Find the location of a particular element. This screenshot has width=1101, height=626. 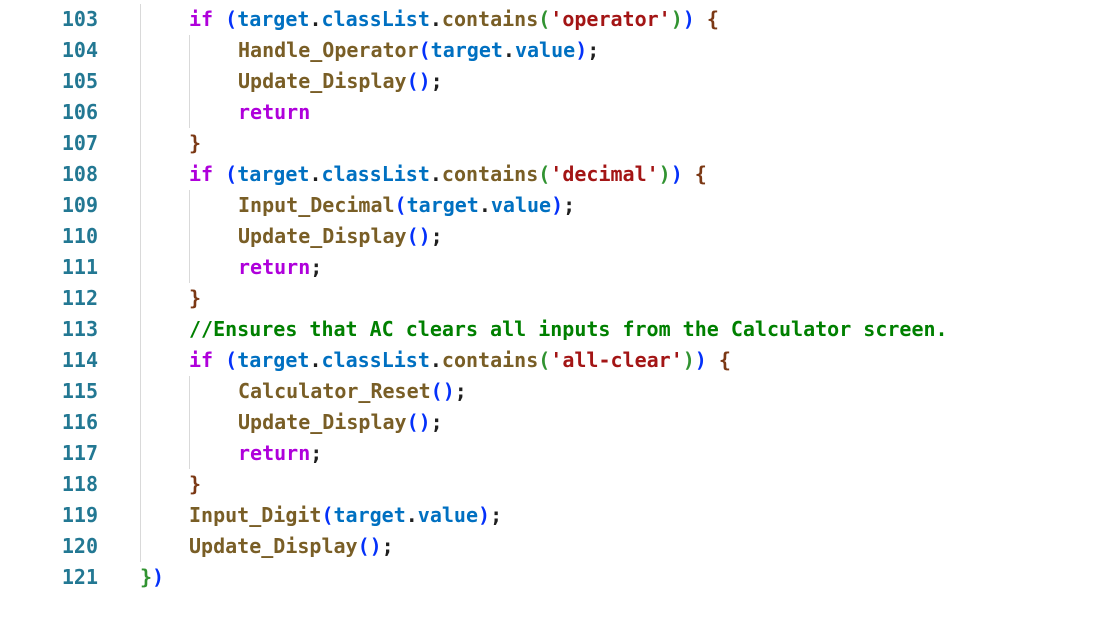

code-token: Calculator_Reset is located at coordinates (334, 391).